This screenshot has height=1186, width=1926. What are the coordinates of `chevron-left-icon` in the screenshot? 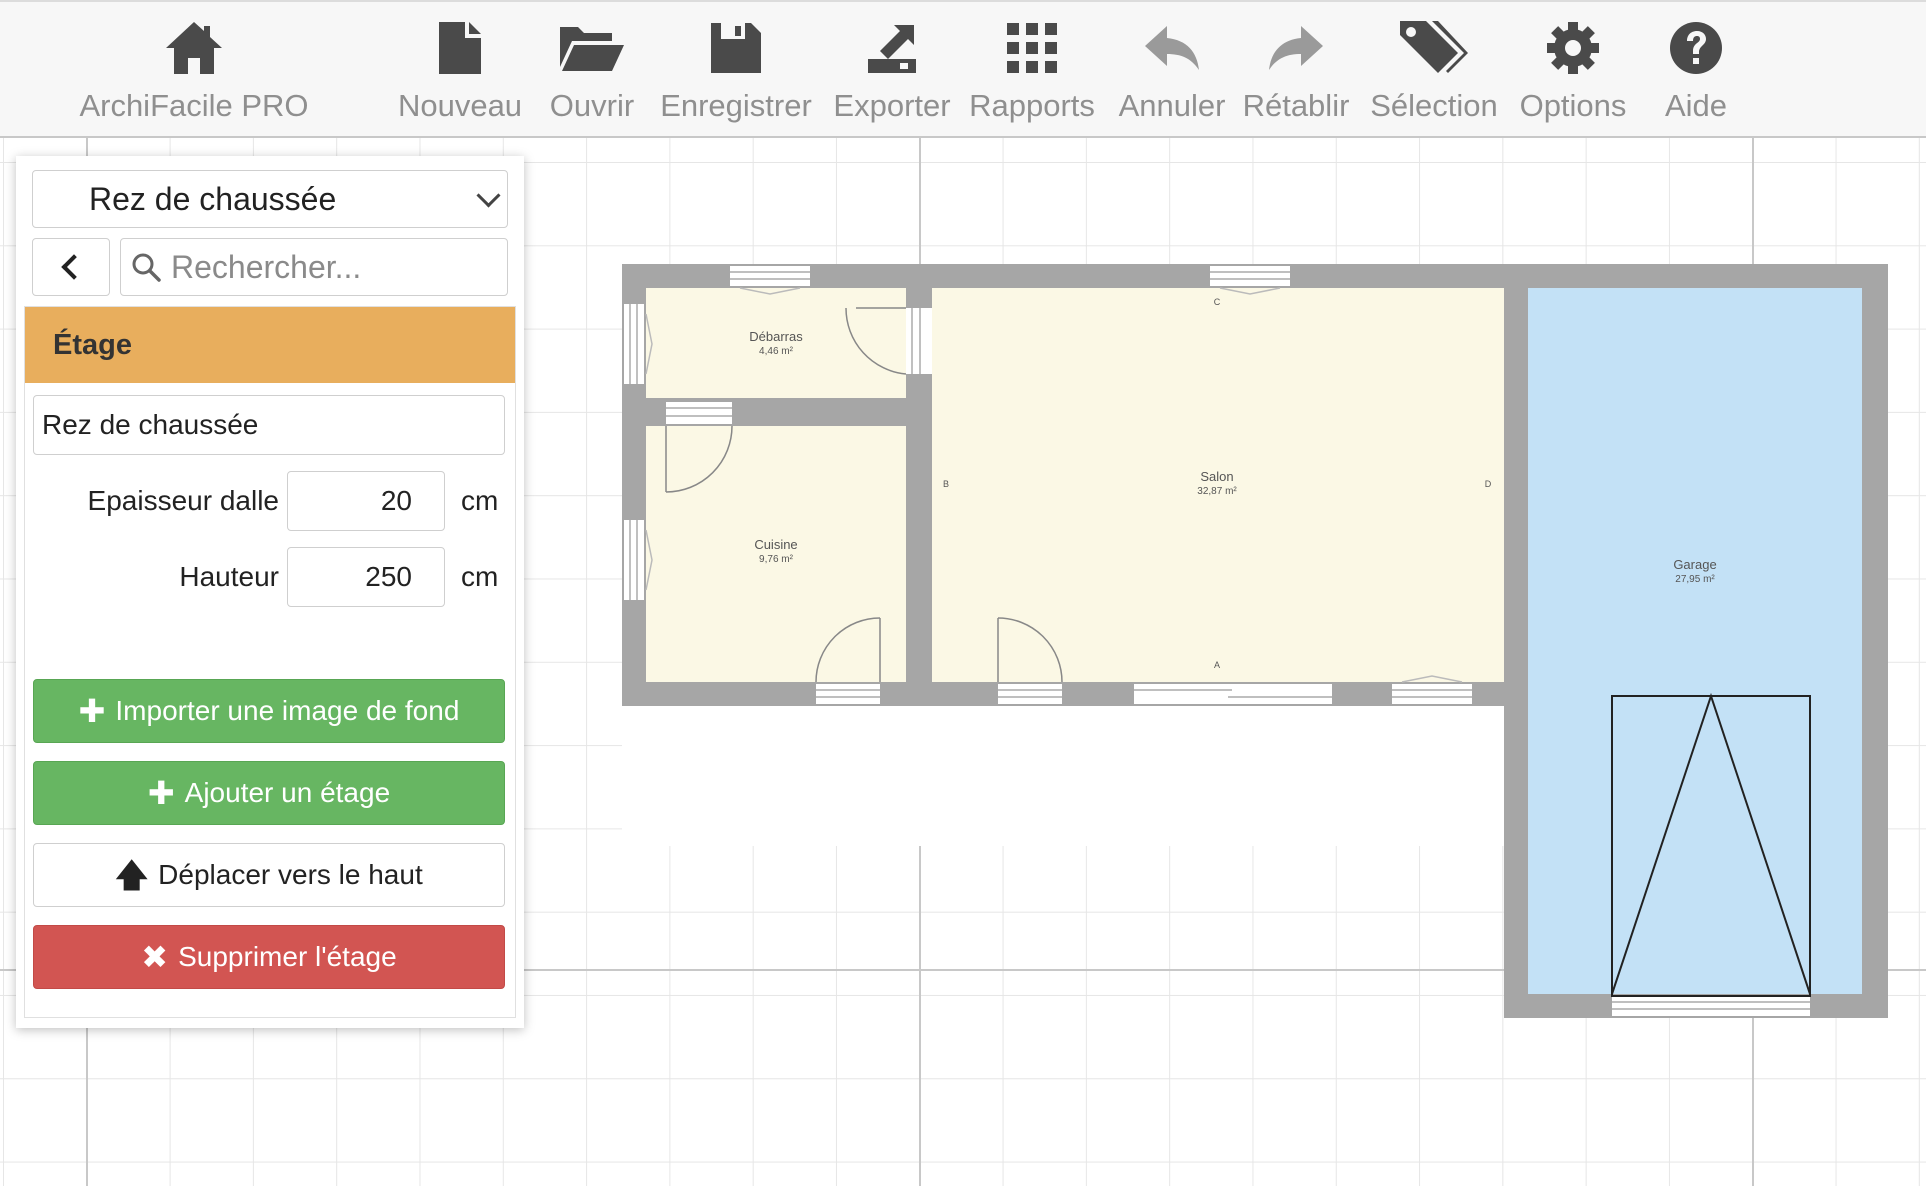 It's located at (74, 267).